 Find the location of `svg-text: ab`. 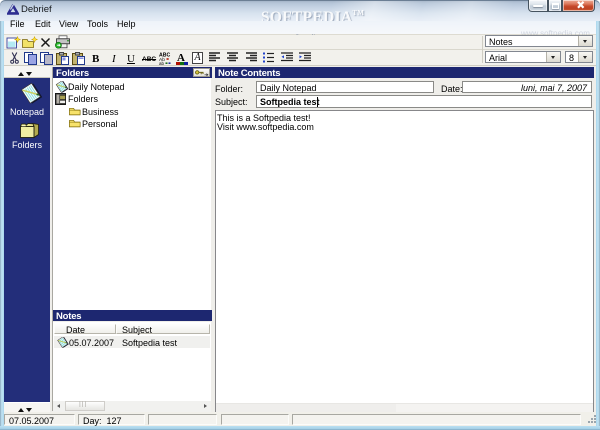

svg-text: ab is located at coordinates (162, 63).